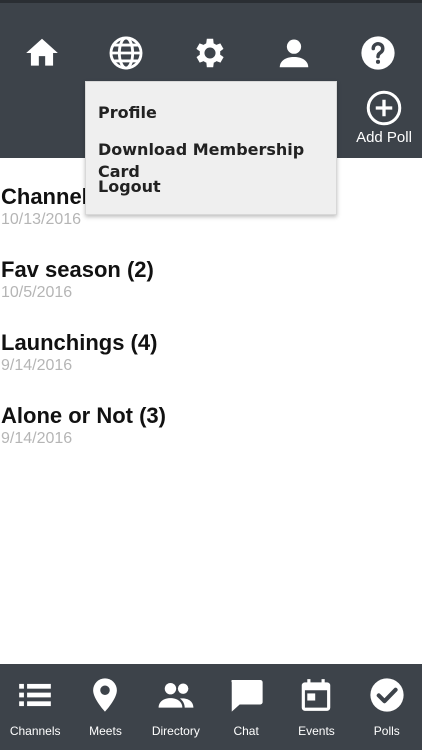  What do you see at coordinates (44, 196) in the screenshot?
I see `poll-title: Channel` at bounding box center [44, 196].